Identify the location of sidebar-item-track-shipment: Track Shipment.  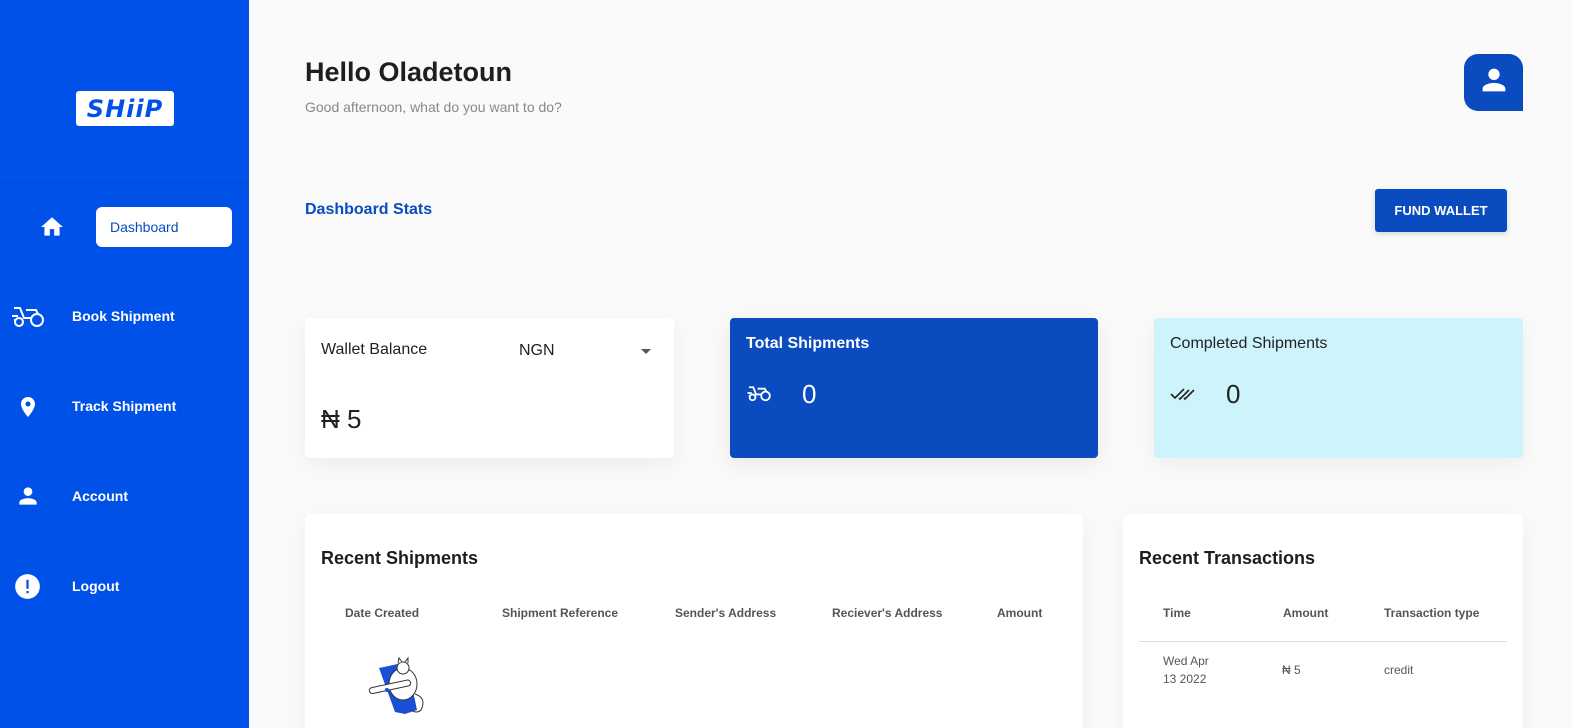
(124, 406).